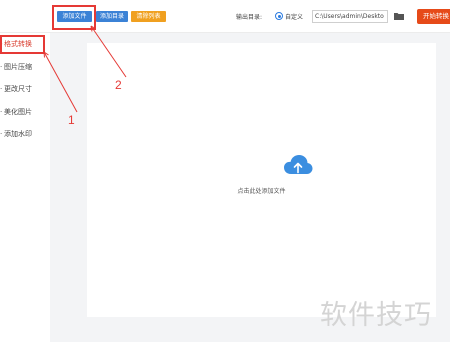 This screenshot has width=450, height=342. Describe the element at coordinates (112, 16) in the screenshot. I see `add-directory-button: 添加目录` at that location.